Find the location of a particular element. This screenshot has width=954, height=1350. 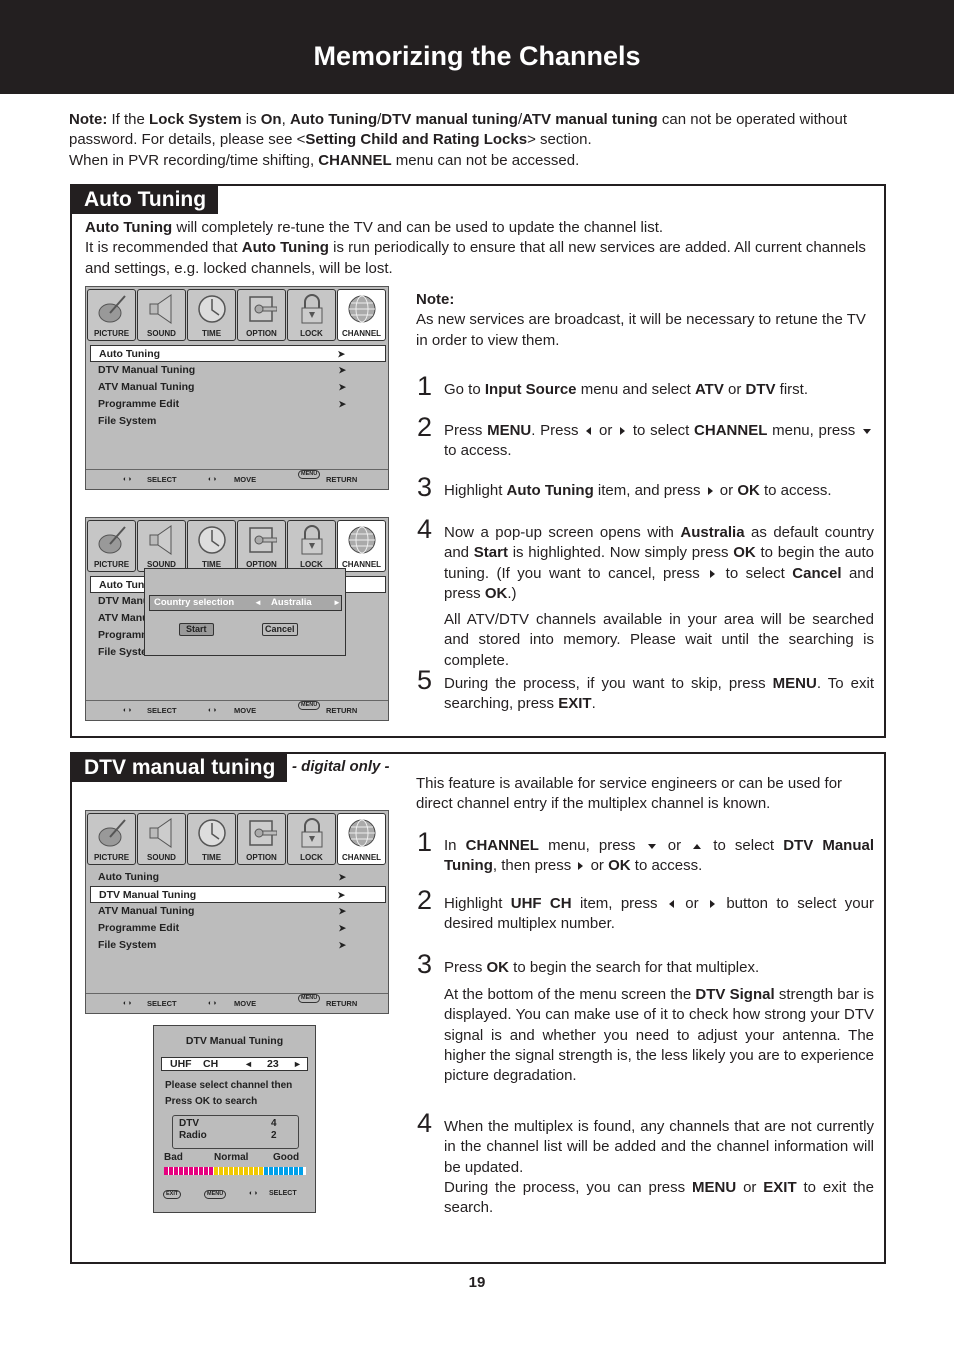

country-selection-popup: Country selection ◄ Australia ► Start Cancel is located at coordinates (245, 612).